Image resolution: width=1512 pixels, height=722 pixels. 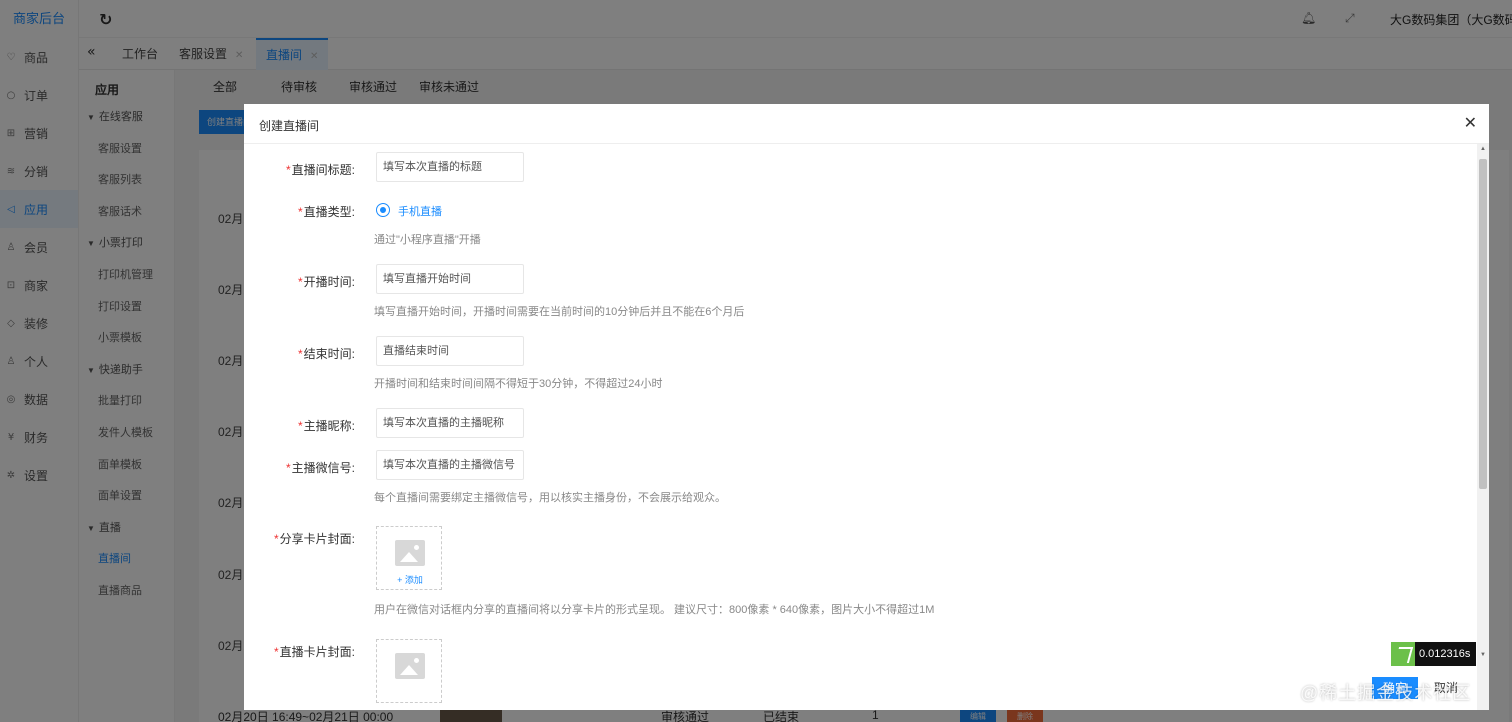 I want to click on dialog-header: 创建直播间 ✕, so click(x=866, y=124).